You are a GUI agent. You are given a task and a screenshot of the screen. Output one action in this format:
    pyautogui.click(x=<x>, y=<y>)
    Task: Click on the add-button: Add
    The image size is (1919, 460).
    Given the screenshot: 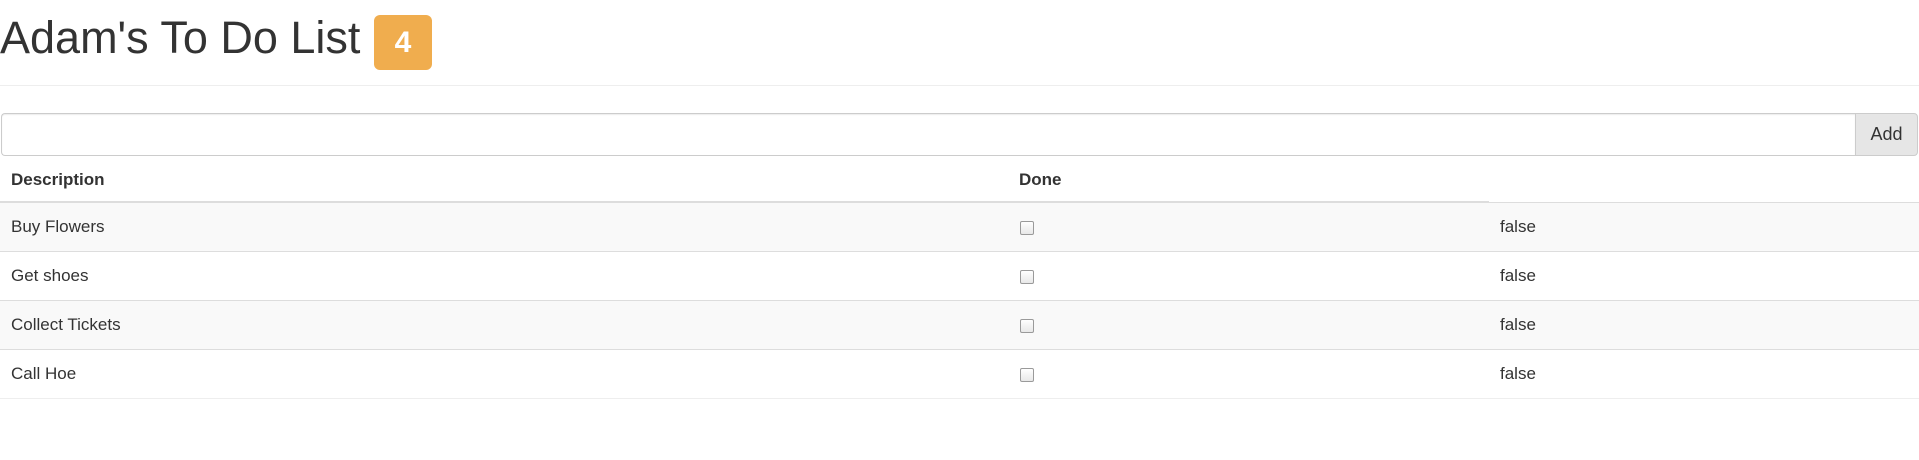 What is the action you would take?
    pyautogui.click(x=1886, y=134)
    